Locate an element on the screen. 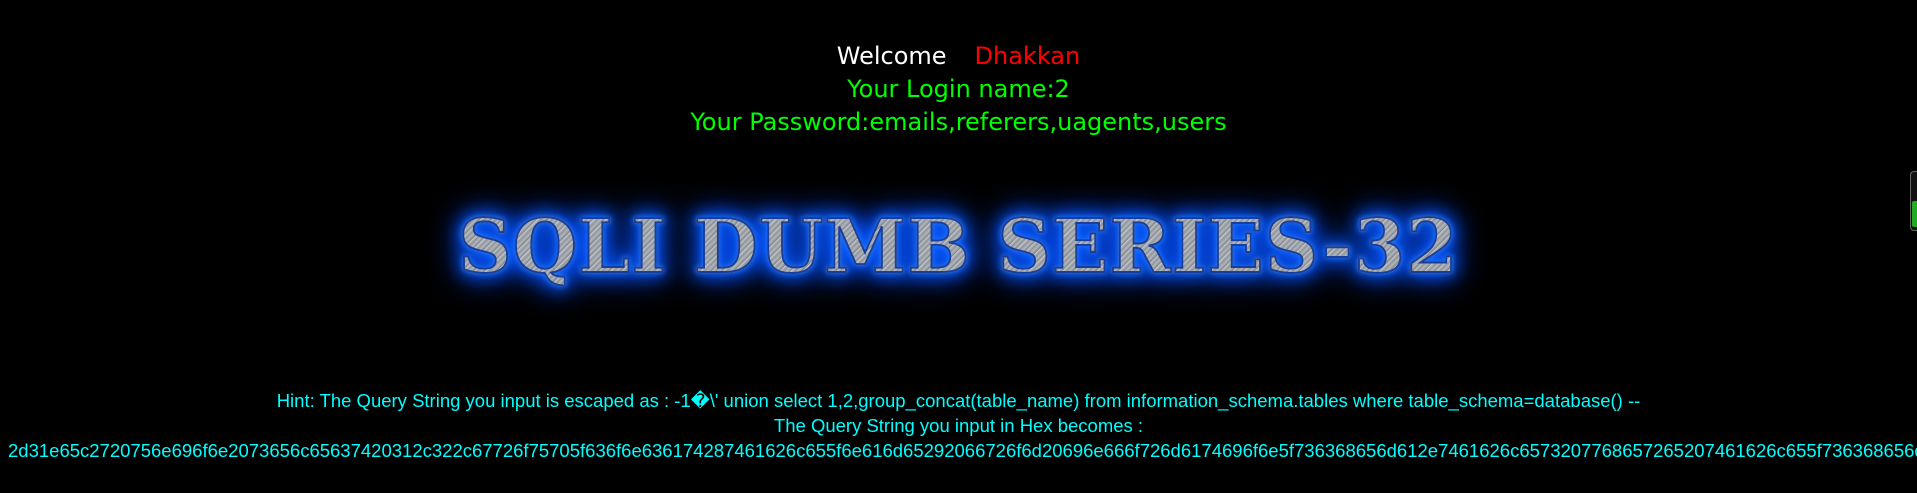 This screenshot has width=1917, height=493. welcome-text: Welcome is located at coordinates (891, 56).